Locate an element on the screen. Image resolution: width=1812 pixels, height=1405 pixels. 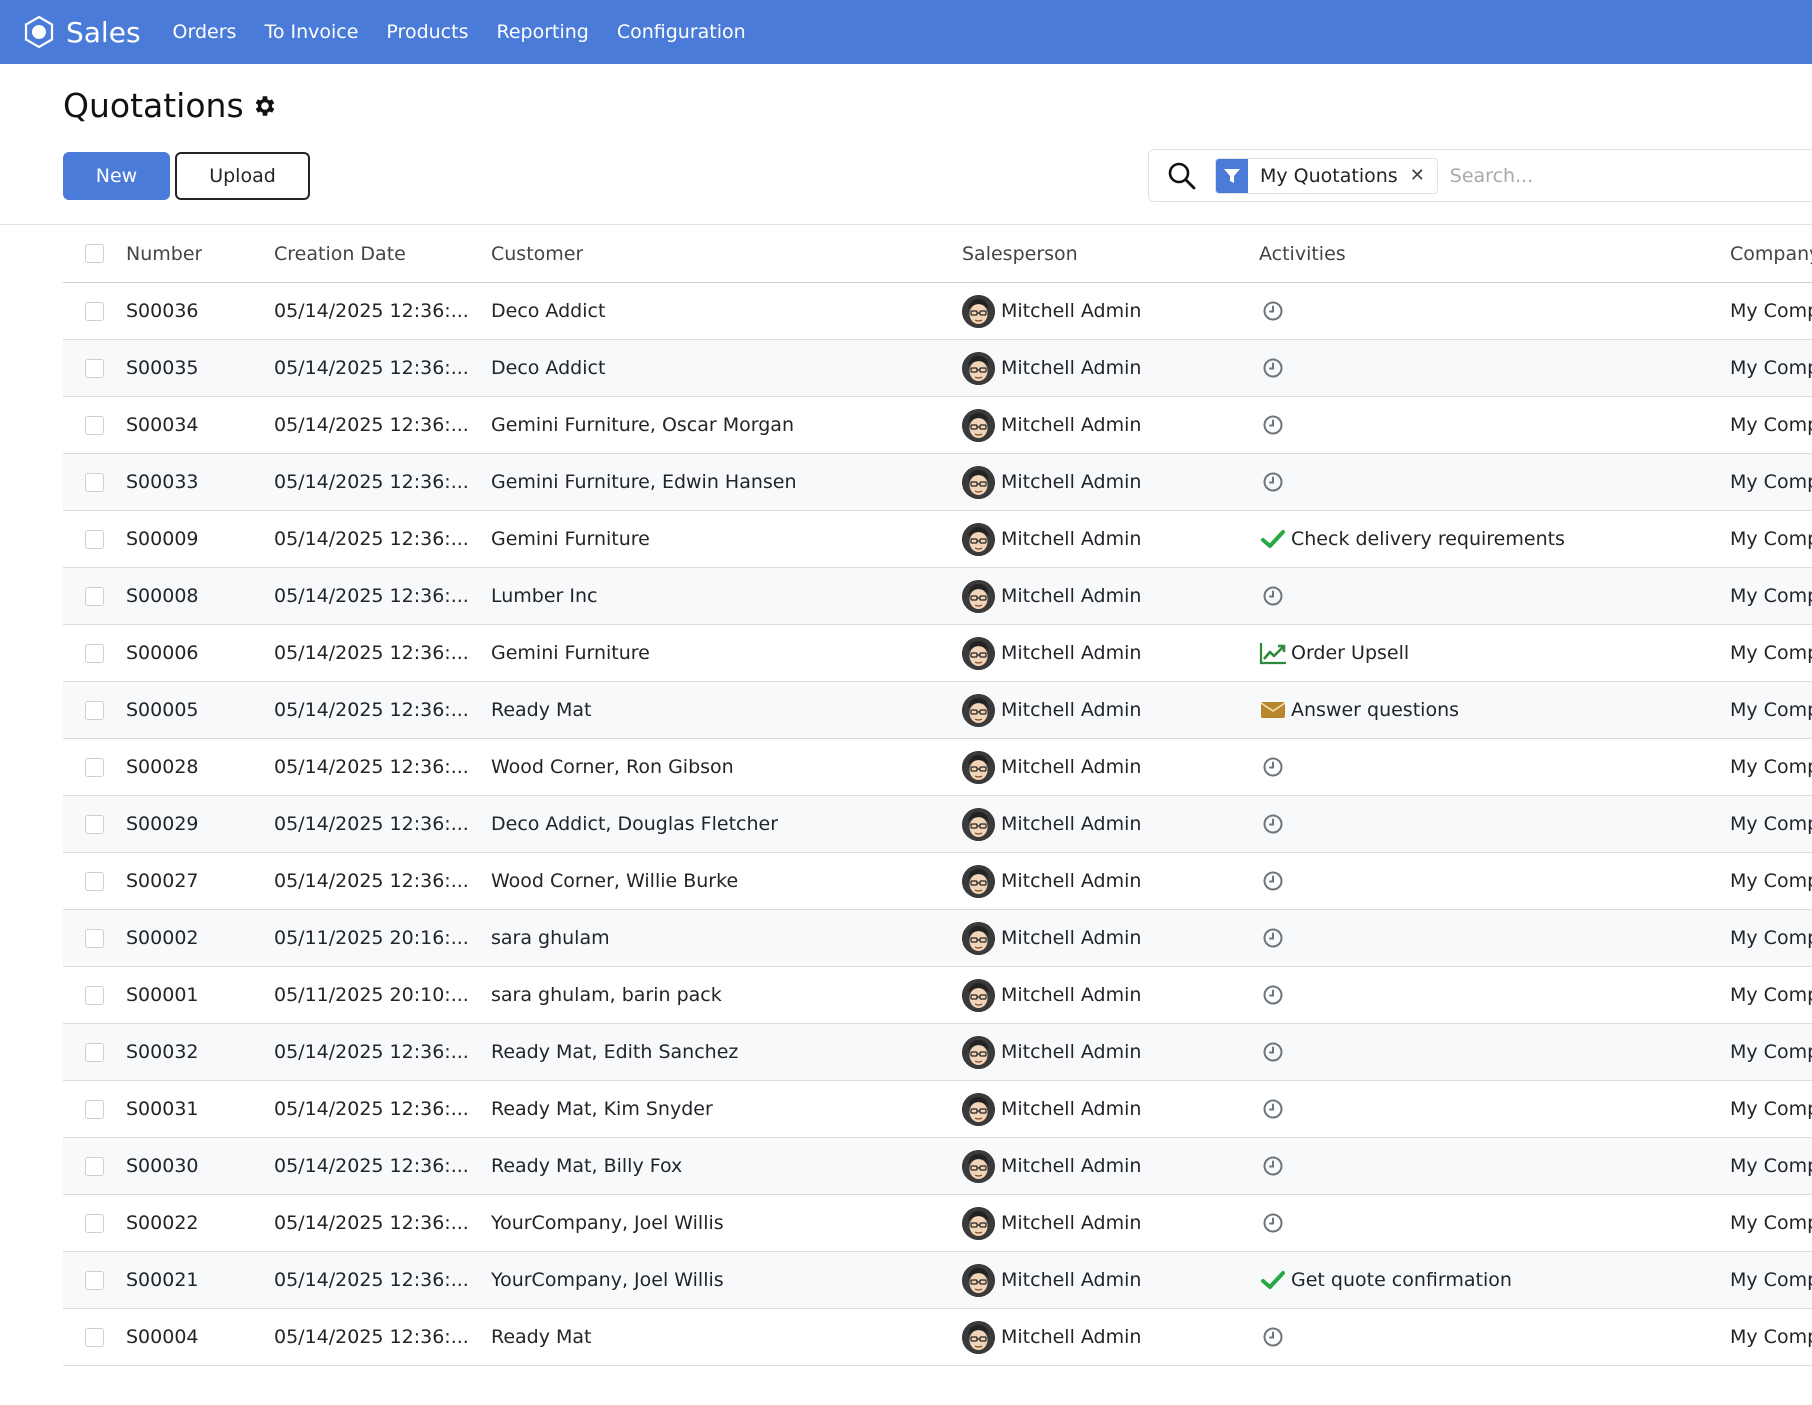
select-all-checkbox is located at coordinates (94, 253).